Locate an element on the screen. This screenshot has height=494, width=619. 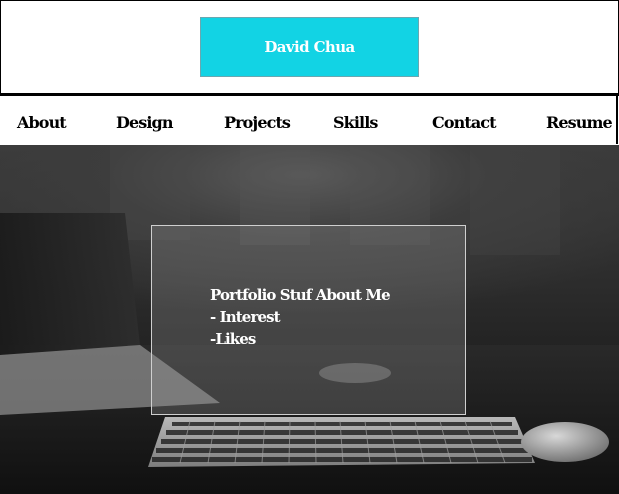
site-title: David Chua is located at coordinates (309, 47).